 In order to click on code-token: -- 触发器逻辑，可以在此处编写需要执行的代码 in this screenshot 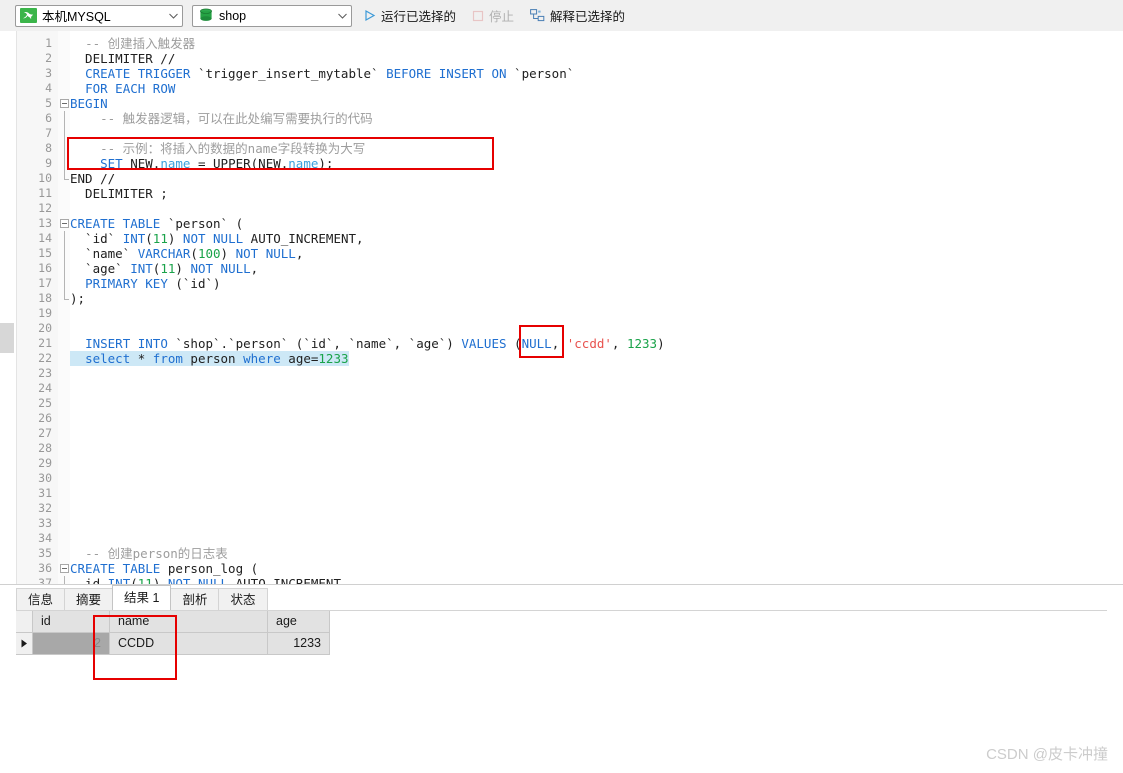, I will do `click(236, 118)`.